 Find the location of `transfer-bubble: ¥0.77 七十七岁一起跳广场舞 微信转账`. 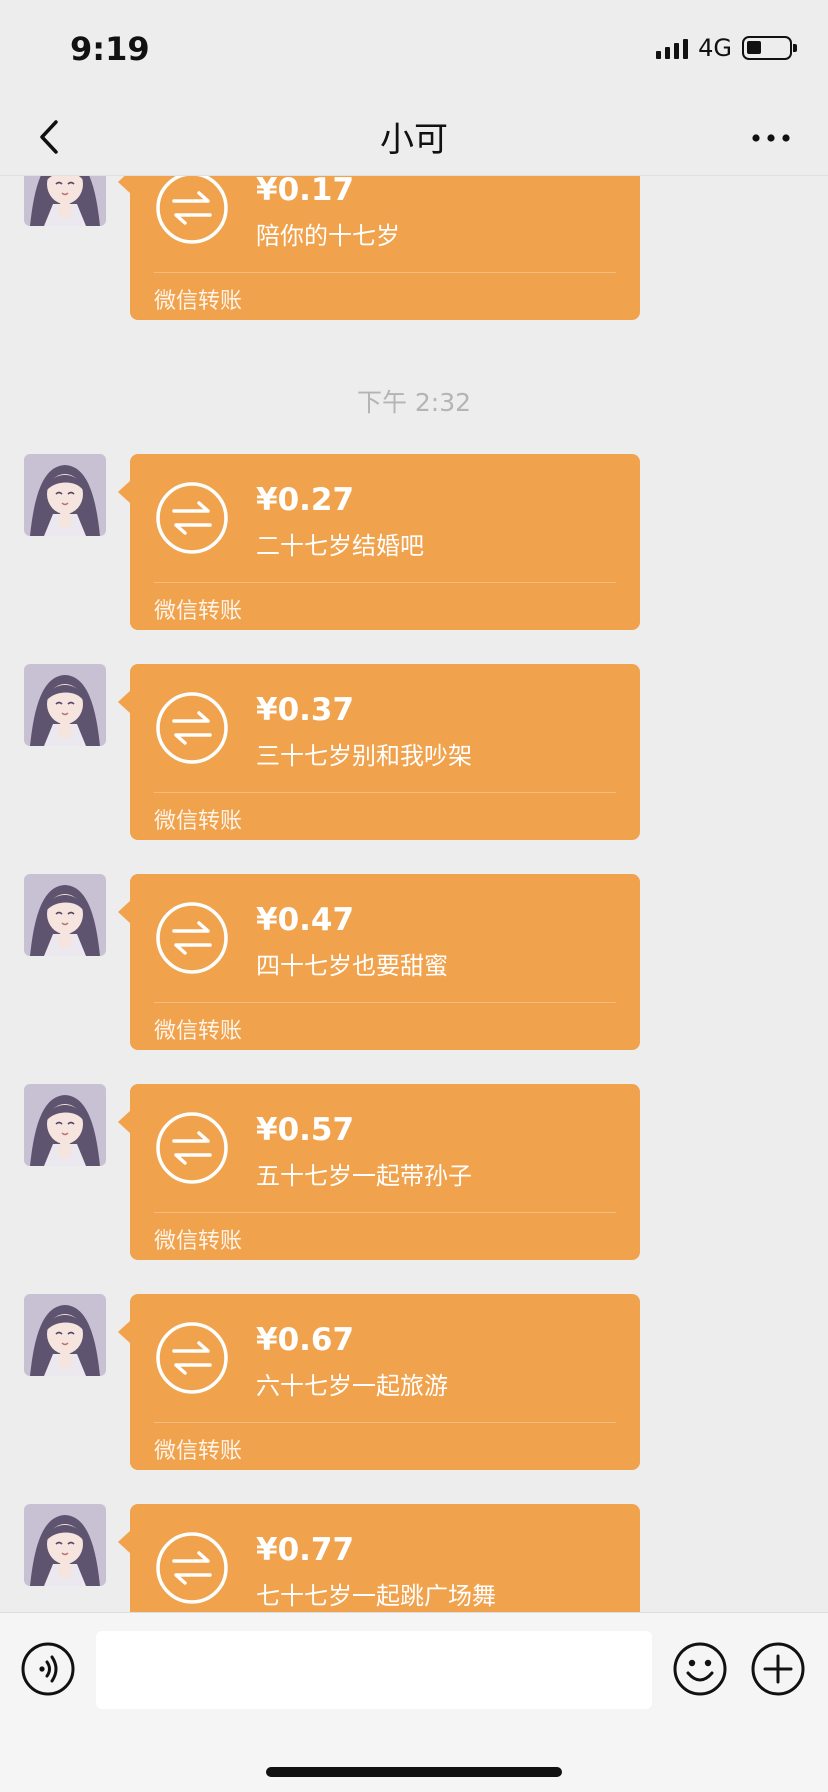

transfer-bubble: ¥0.77 七十七岁一起跳广场舞 微信转账 is located at coordinates (379, 1558).